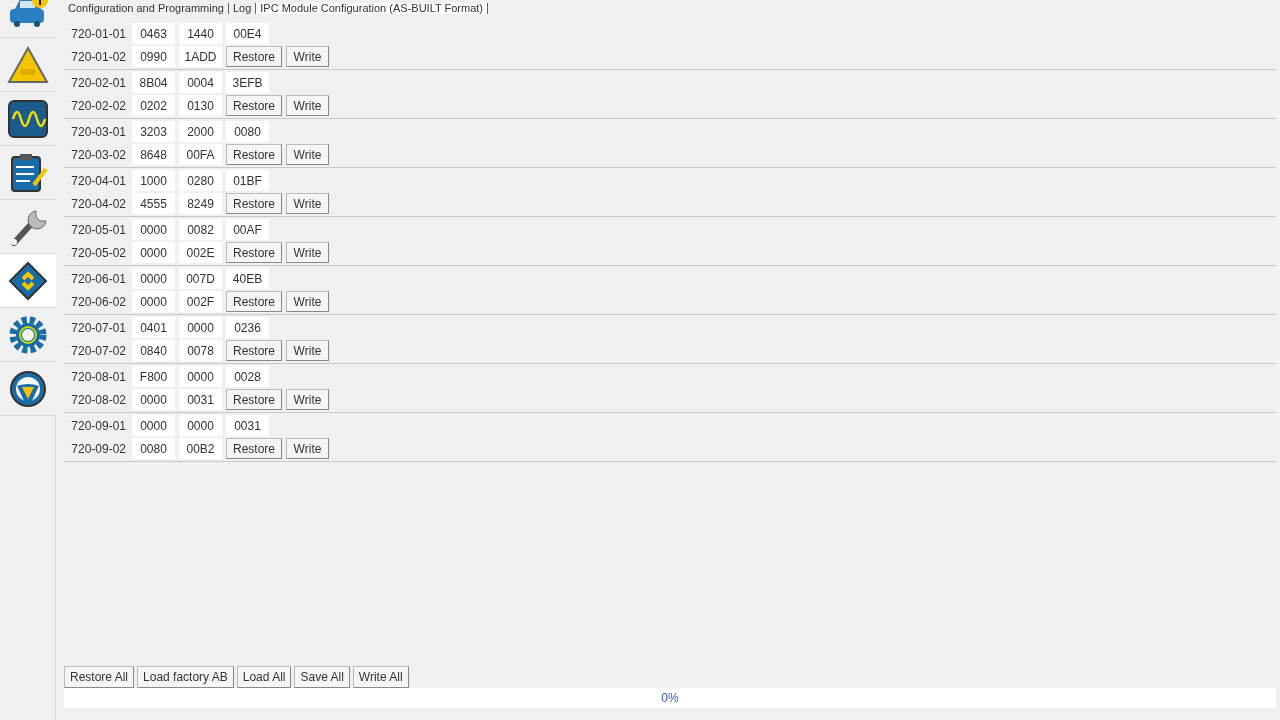  I want to click on action-button: Save All, so click(322, 677).